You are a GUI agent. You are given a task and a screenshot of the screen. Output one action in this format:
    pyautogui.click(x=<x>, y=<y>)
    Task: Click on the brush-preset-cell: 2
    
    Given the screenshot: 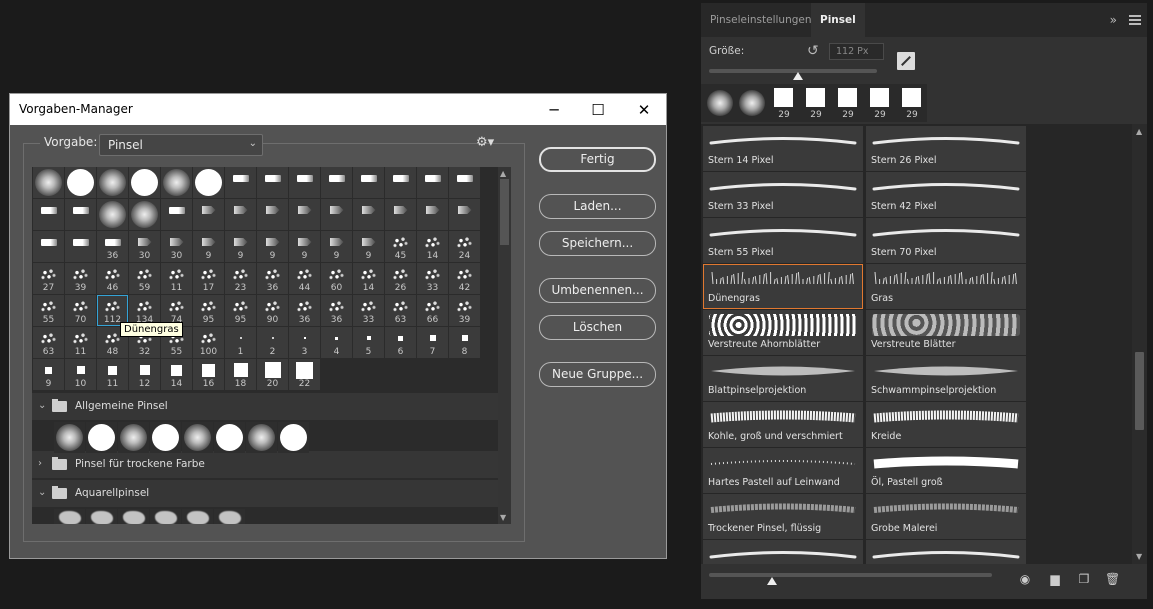 What is the action you would take?
    pyautogui.click(x=272, y=342)
    